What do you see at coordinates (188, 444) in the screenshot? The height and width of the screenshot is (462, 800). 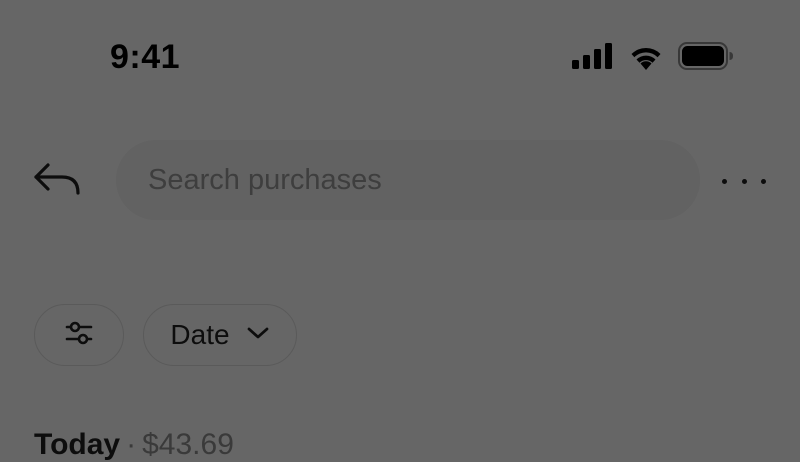 I see `section-total-amount: $43.69` at bounding box center [188, 444].